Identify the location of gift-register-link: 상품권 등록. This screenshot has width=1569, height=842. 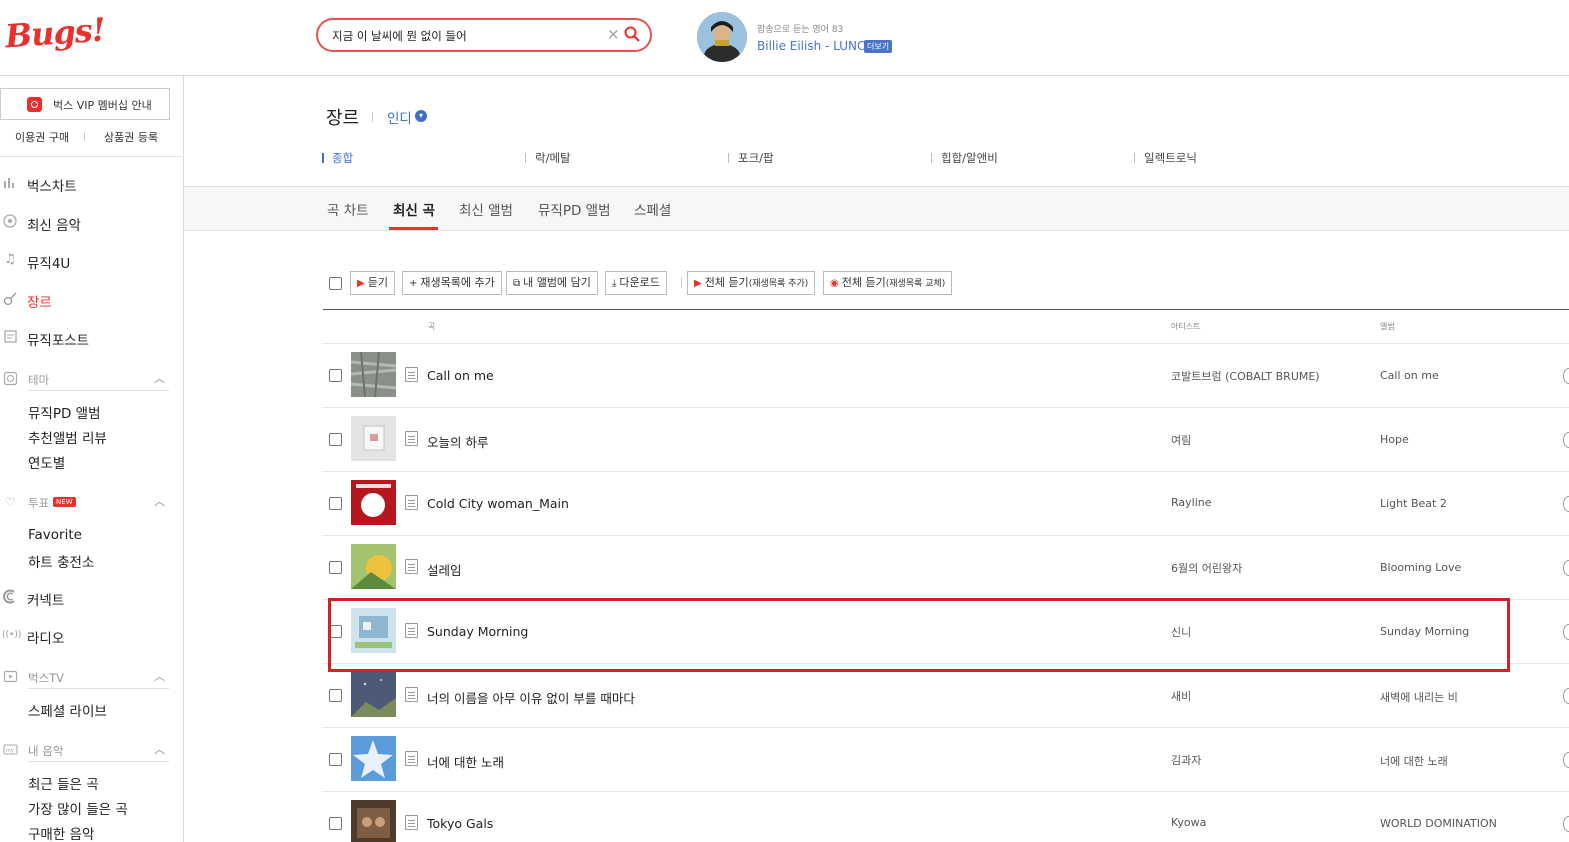
(131, 137).